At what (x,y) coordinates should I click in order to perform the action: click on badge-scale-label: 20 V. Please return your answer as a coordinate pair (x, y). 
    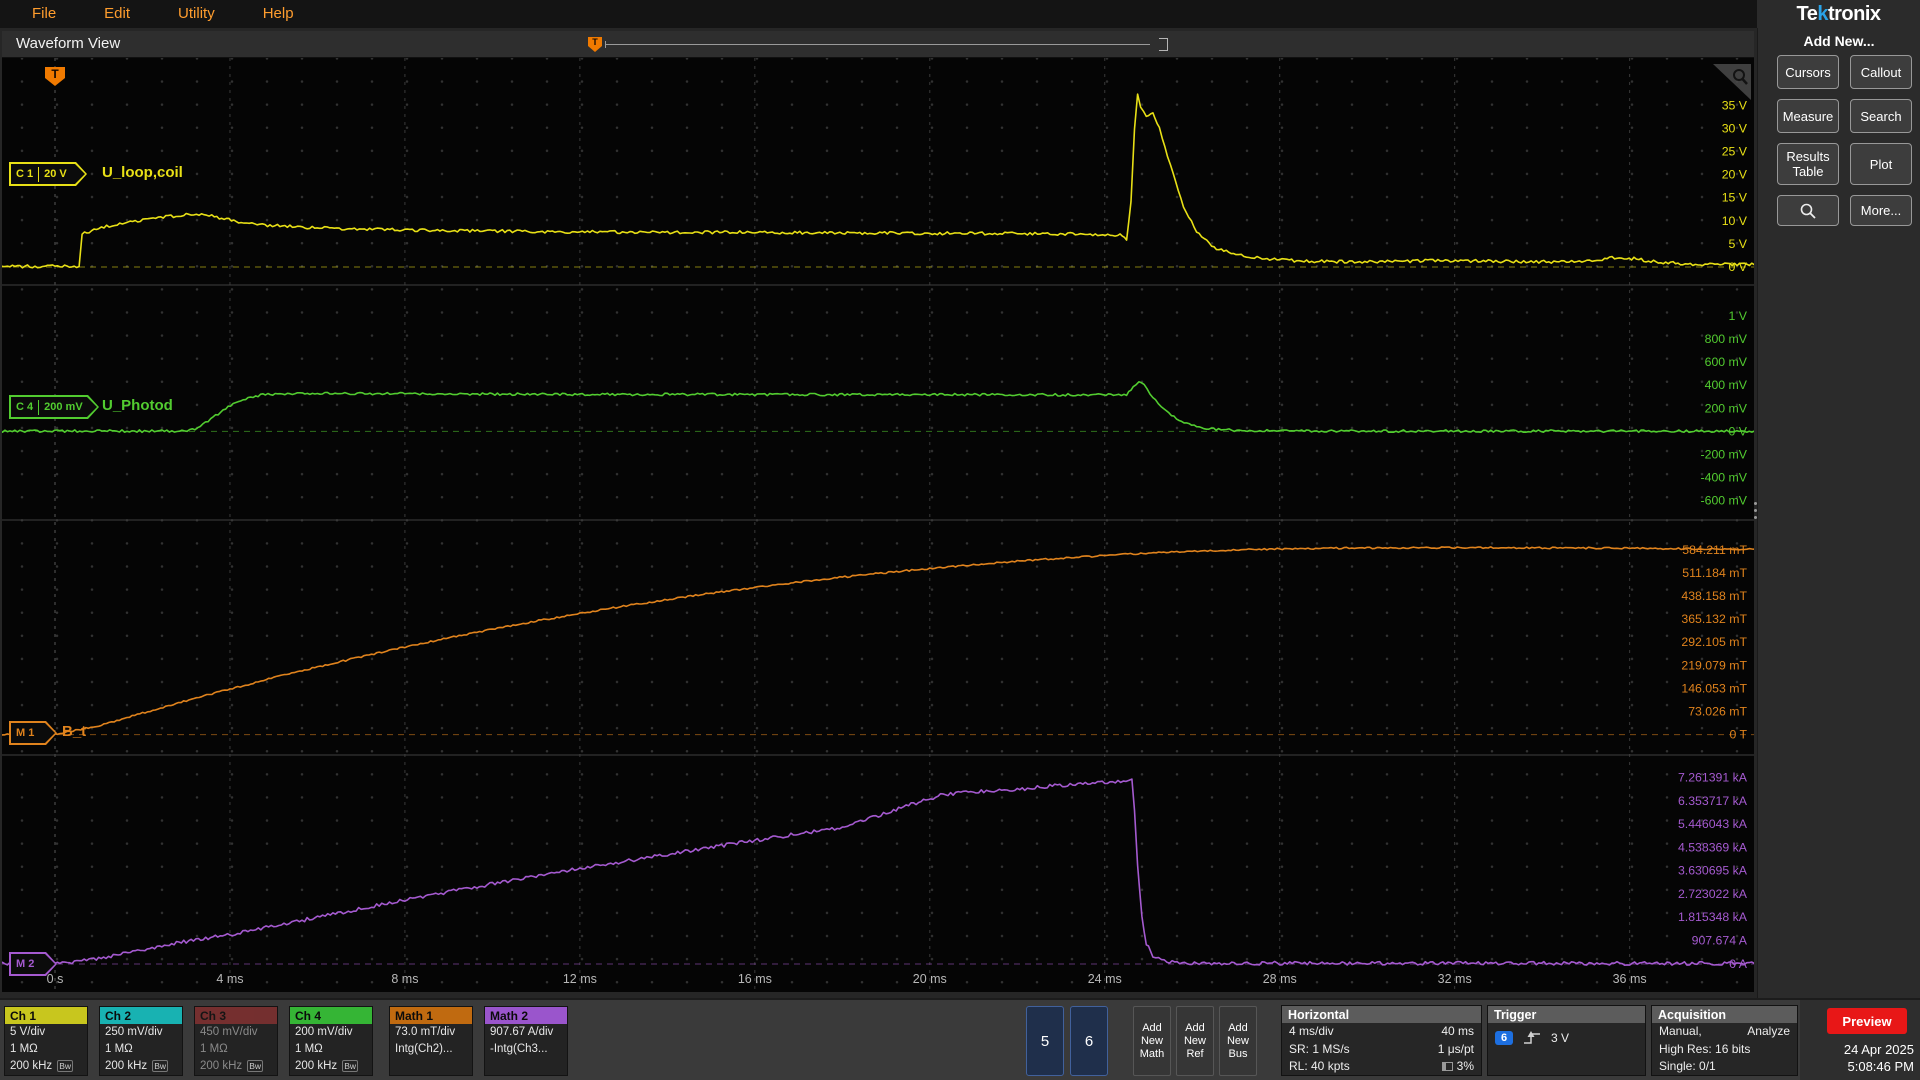
    Looking at the image, I should click on (55, 174).